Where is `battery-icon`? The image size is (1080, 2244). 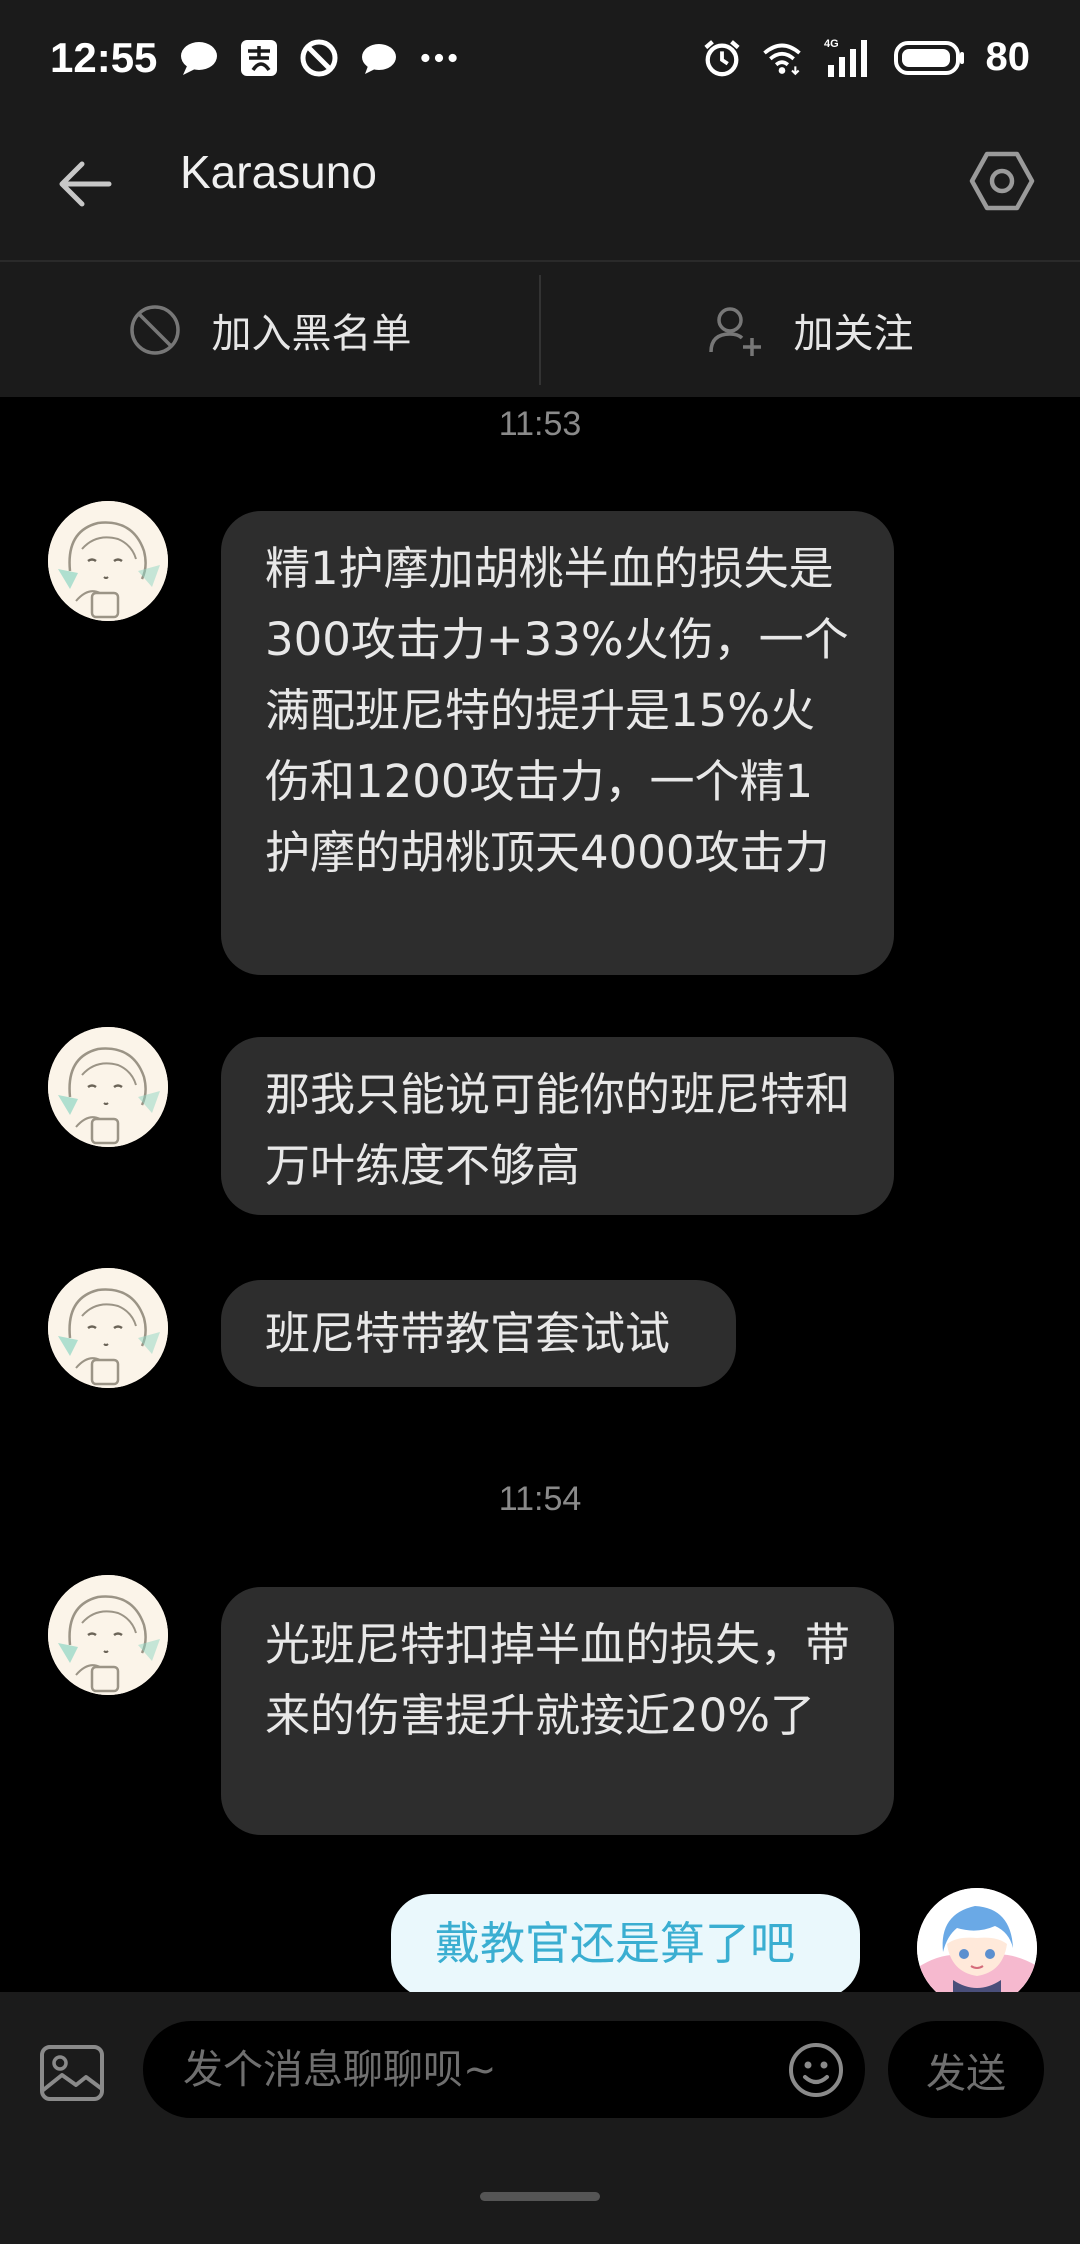
battery-icon is located at coordinates (929, 58).